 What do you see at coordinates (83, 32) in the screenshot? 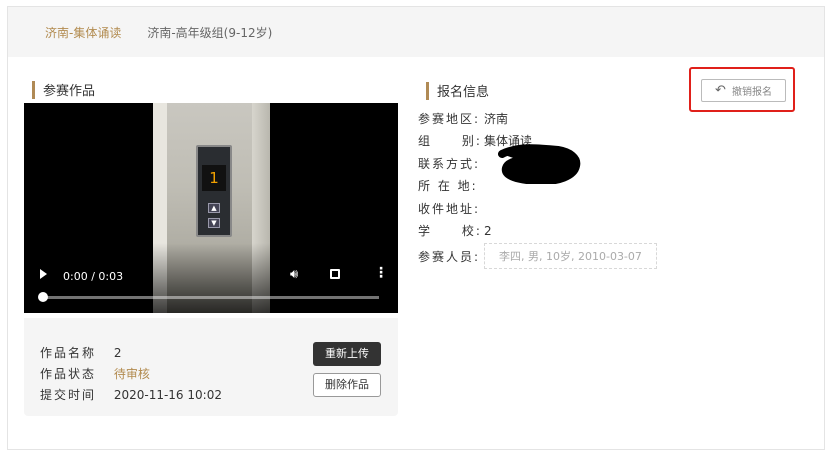
I see `tab-group-reading: 济南-集体诵读` at bounding box center [83, 32].